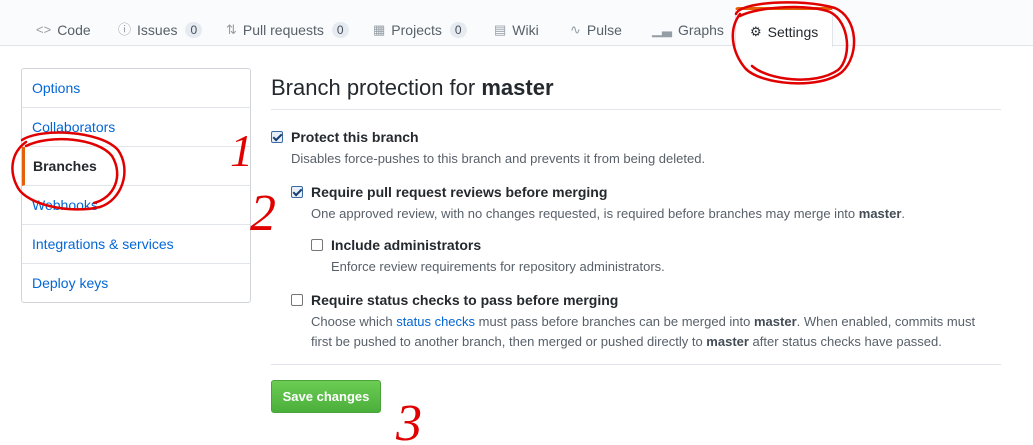 The image size is (1033, 445). I want to click on tab-graphs: ▁▃ Graphs, so click(688, 23).